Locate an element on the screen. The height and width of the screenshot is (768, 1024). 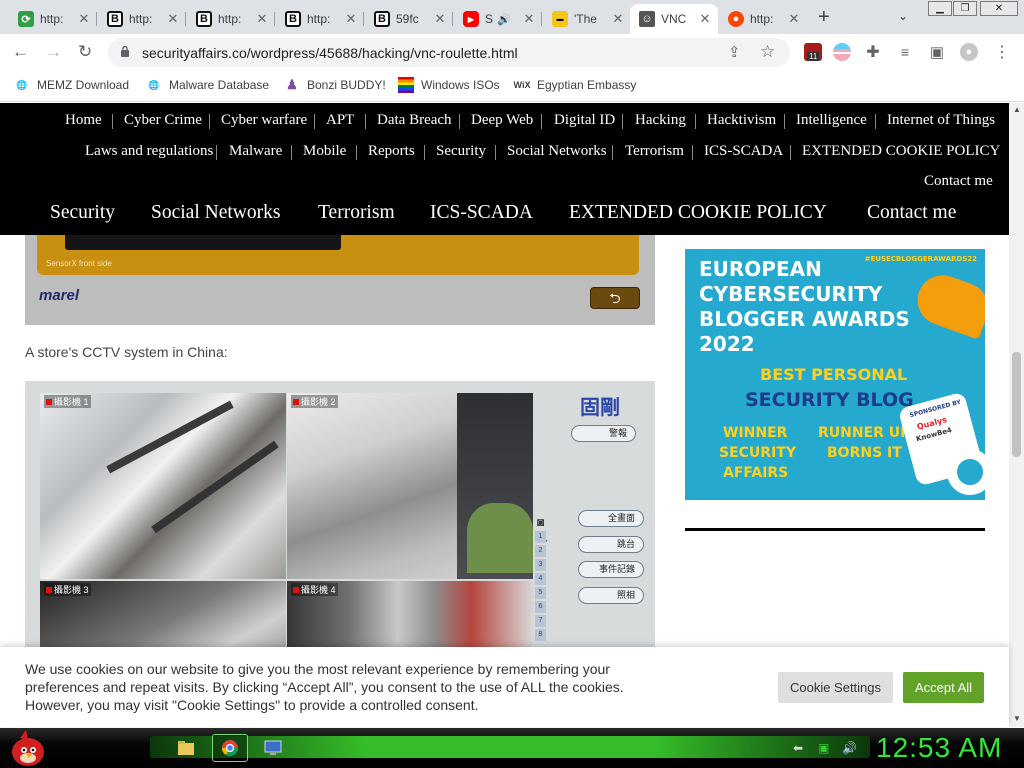
nav-cyber-crime: Cyber Crime is located at coordinates (163, 120).